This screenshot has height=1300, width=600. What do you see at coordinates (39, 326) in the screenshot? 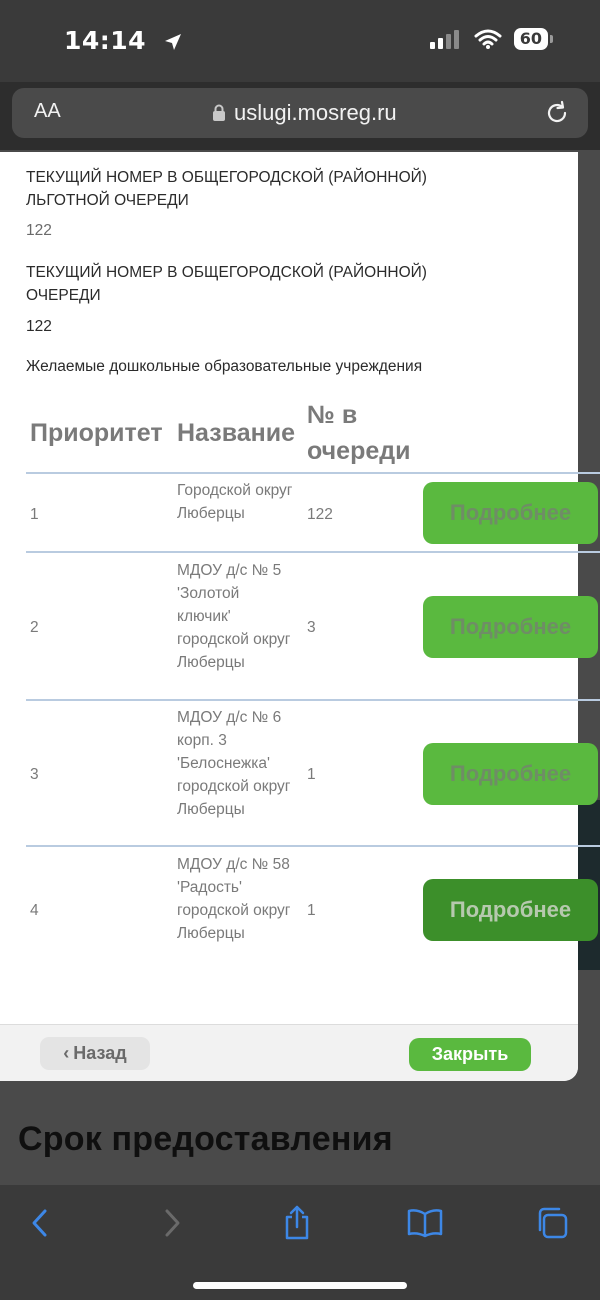
I see `general-queue-value: 122` at bounding box center [39, 326].